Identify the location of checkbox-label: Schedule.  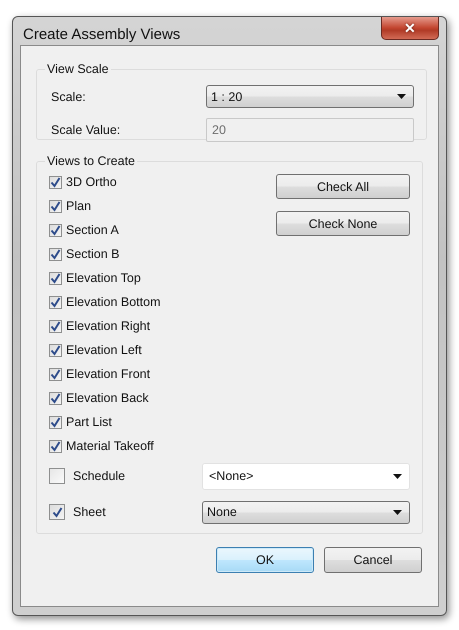
(99, 476).